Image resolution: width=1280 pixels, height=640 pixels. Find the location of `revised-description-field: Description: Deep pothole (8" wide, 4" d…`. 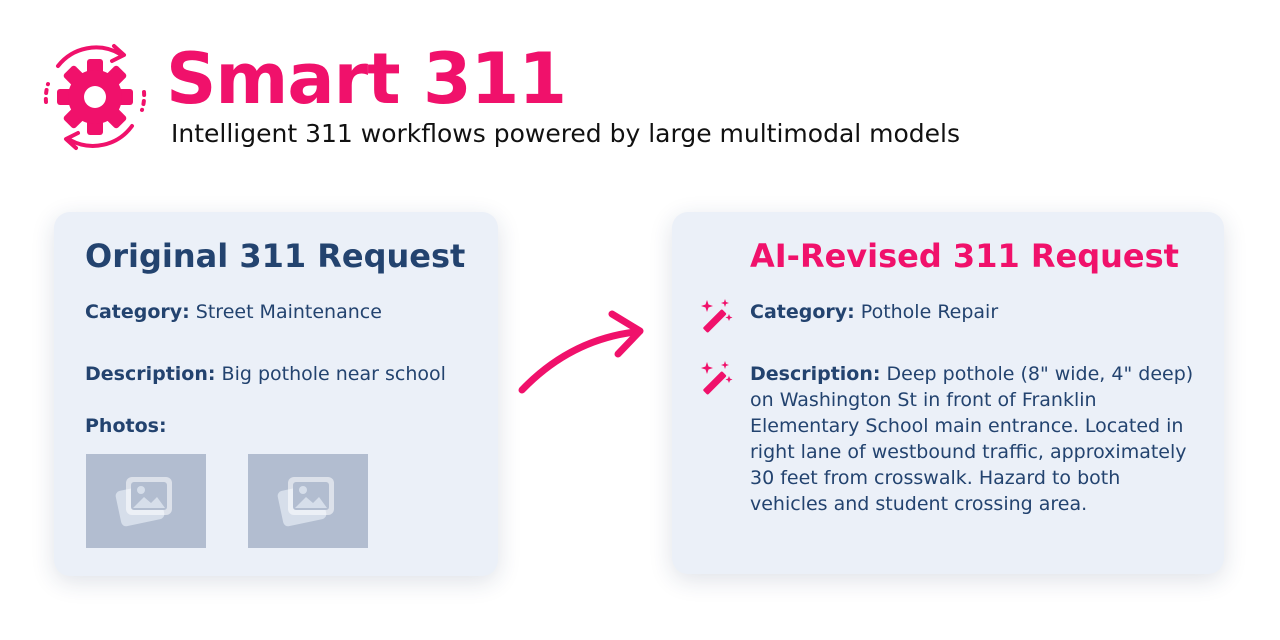

revised-description-field: Description: Deep pothole (8" wide, 4" d… is located at coordinates (976, 439).